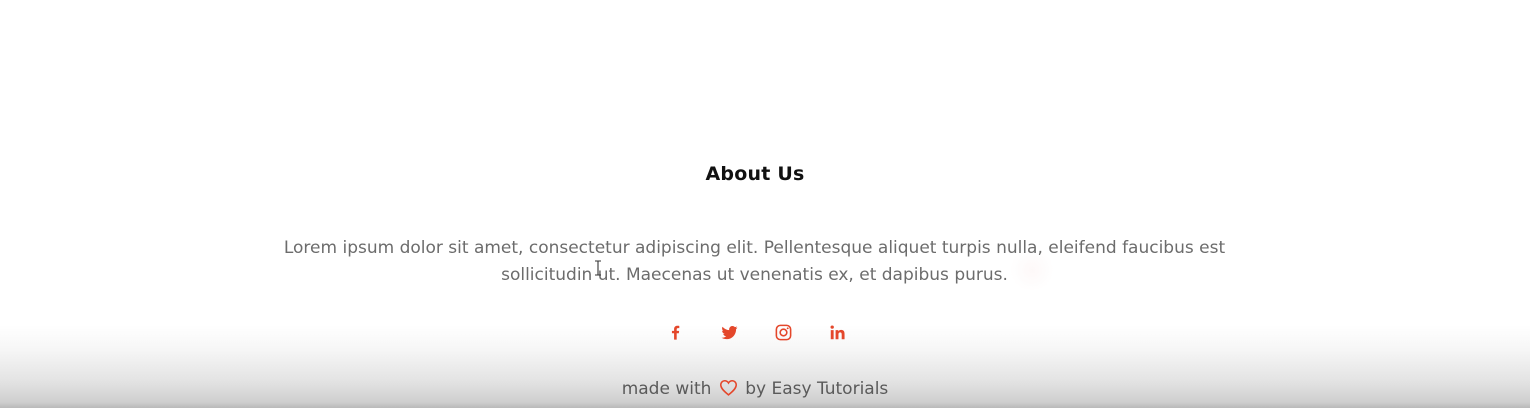  Describe the element at coordinates (755, 174) in the screenshot. I see `about-title: About Us` at that location.